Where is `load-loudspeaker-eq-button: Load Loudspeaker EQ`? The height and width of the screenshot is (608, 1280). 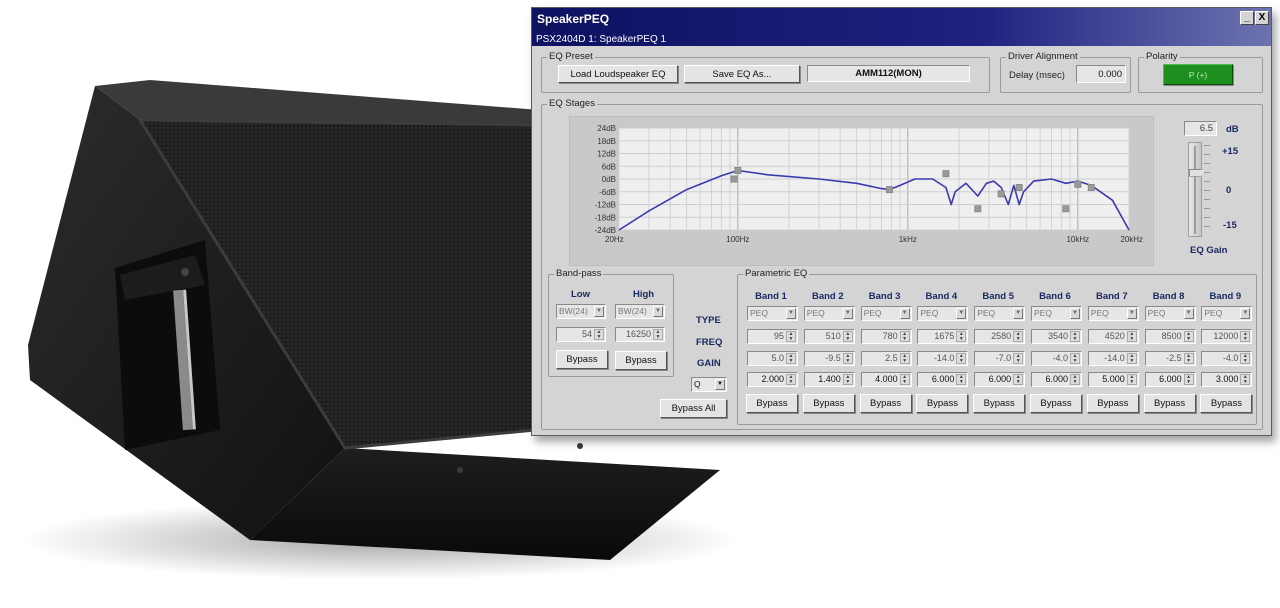 load-loudspeaker-eq-button: Load Loudspeaker EQ is located at coordinates (618, 74).